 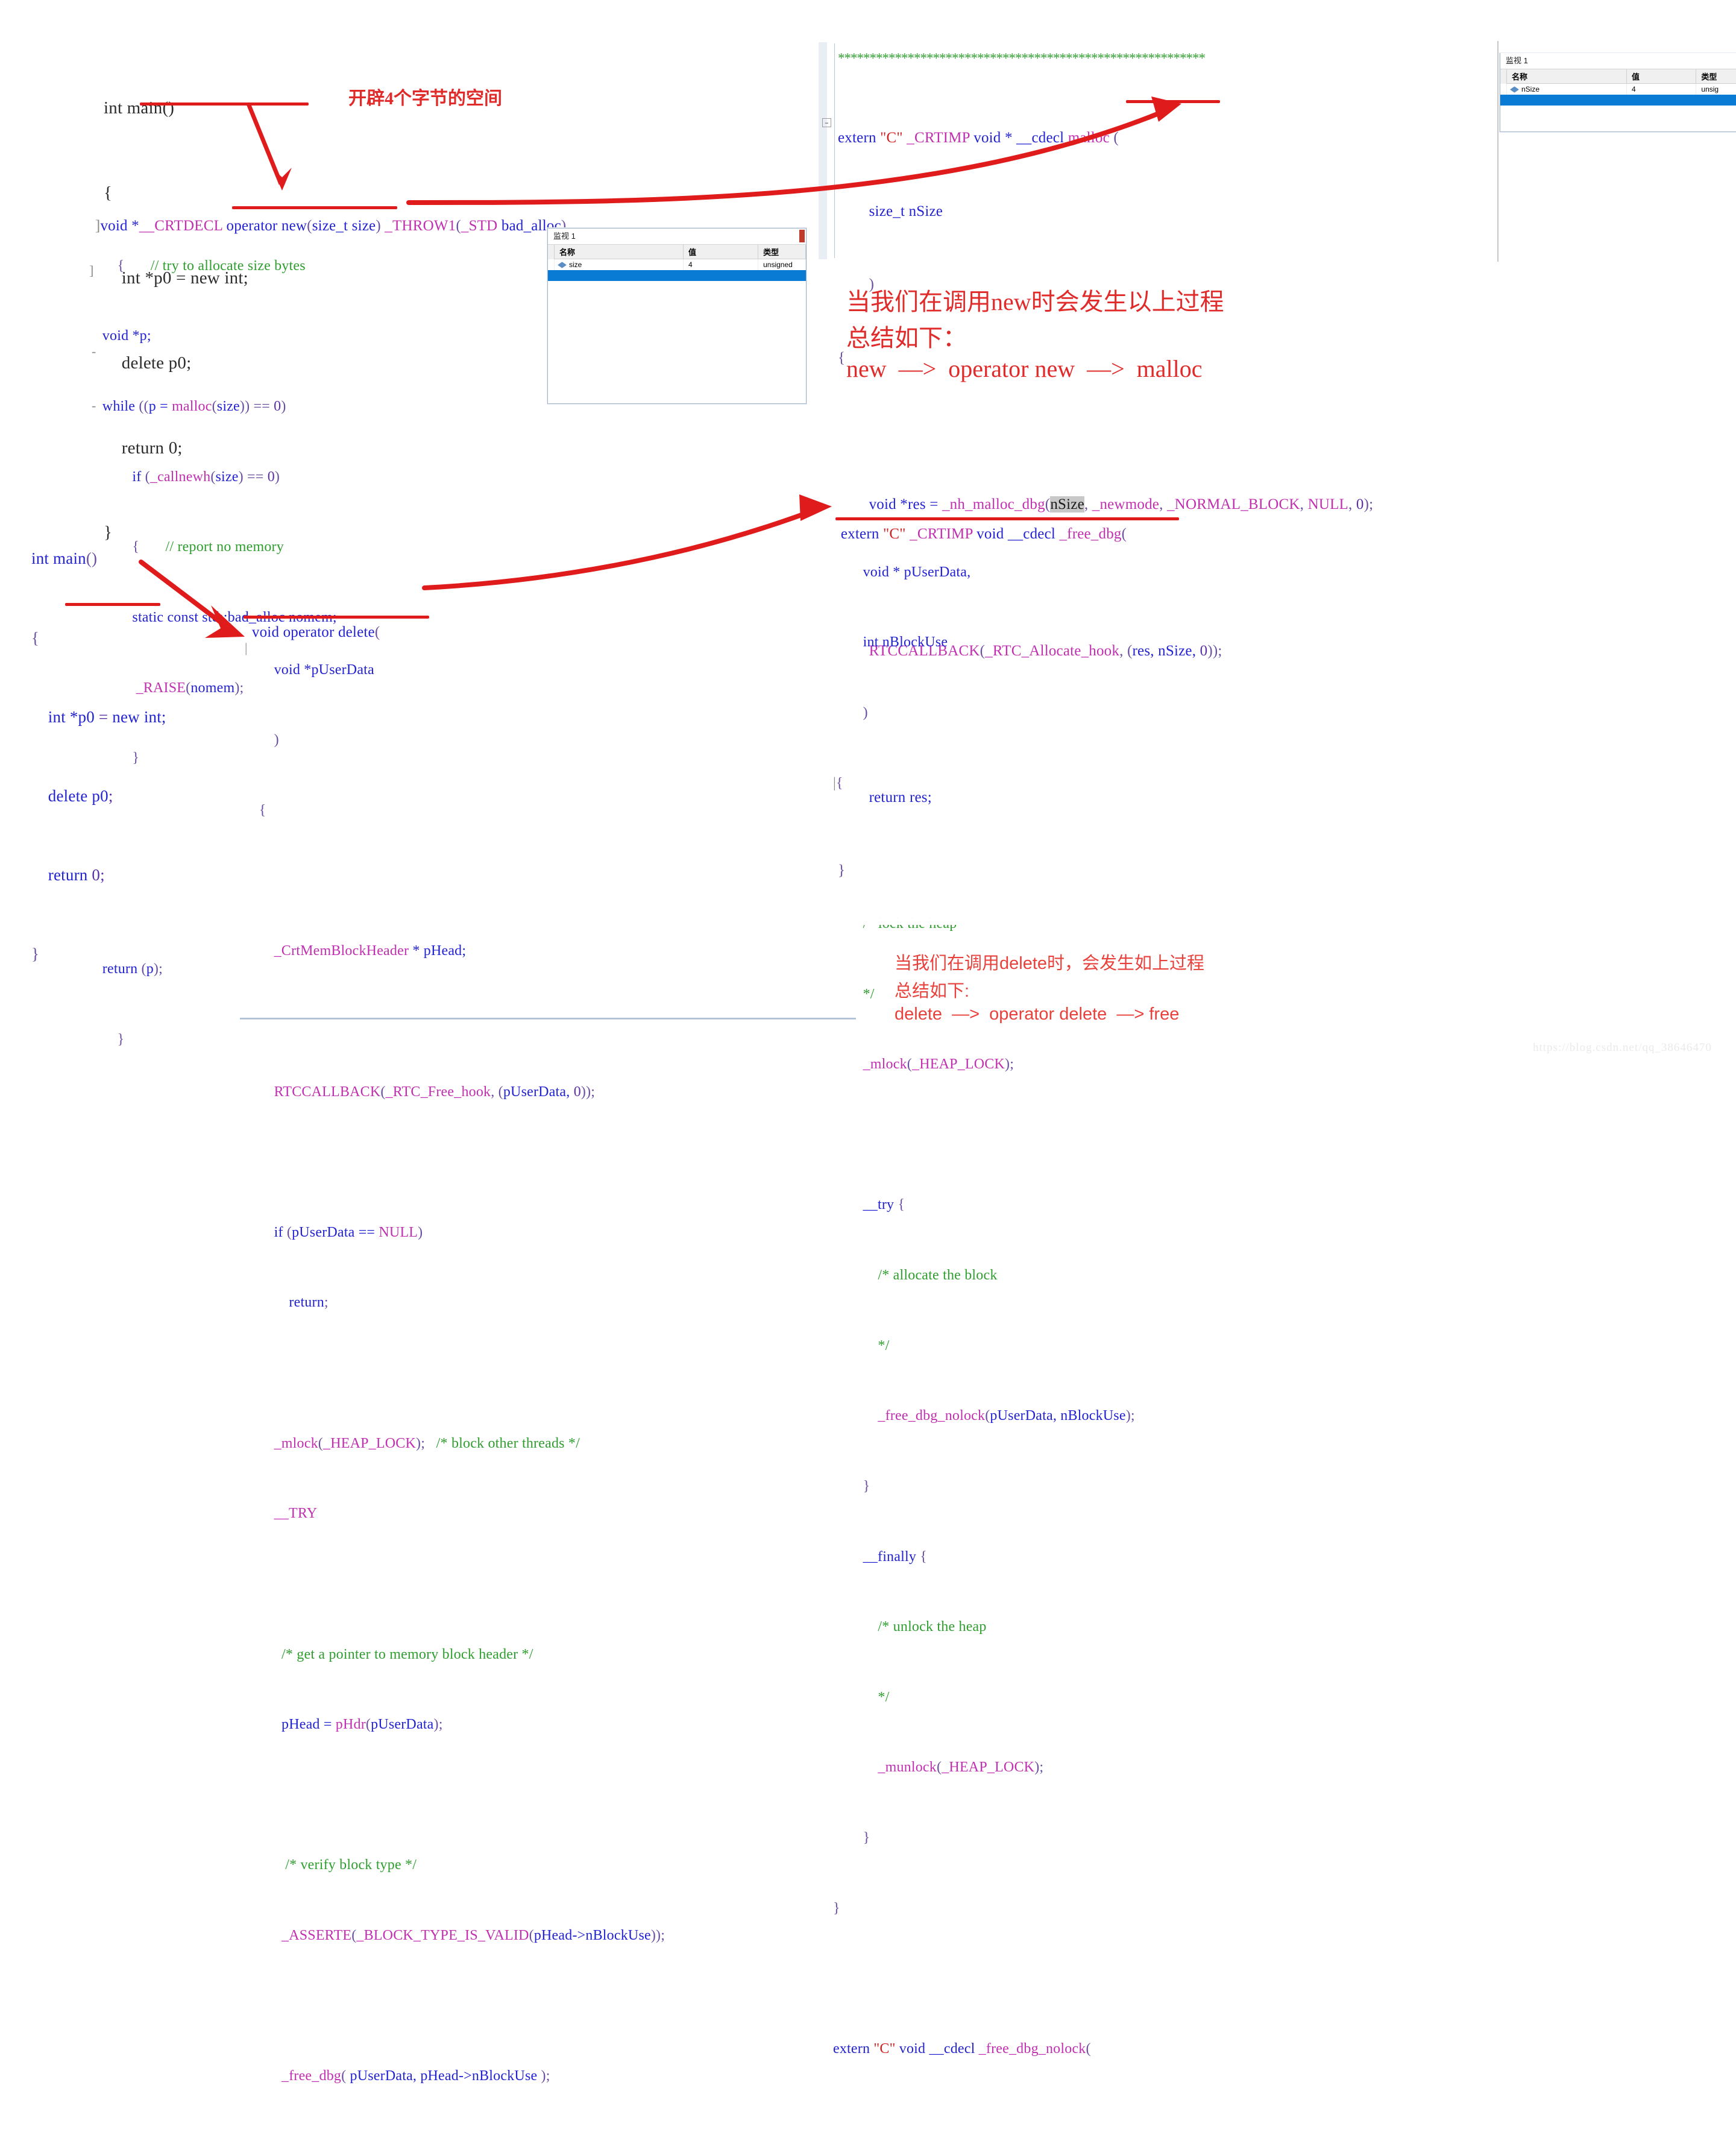 I want to click on code-line: void *p;, so click(x=119, y=336).